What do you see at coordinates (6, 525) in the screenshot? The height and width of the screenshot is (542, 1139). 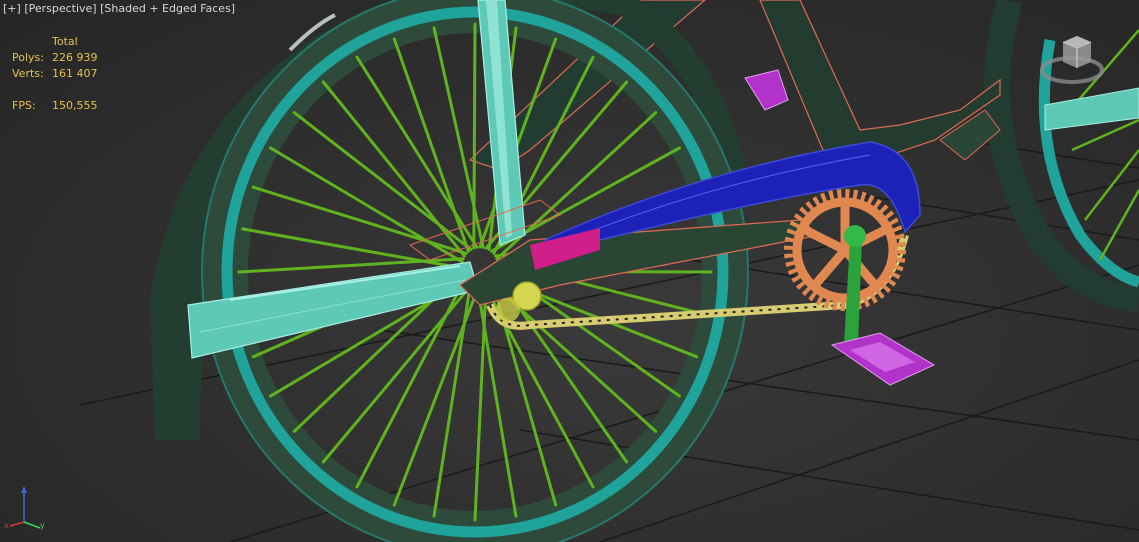 I see `svg-text: x` at bounding box center [6, 525].